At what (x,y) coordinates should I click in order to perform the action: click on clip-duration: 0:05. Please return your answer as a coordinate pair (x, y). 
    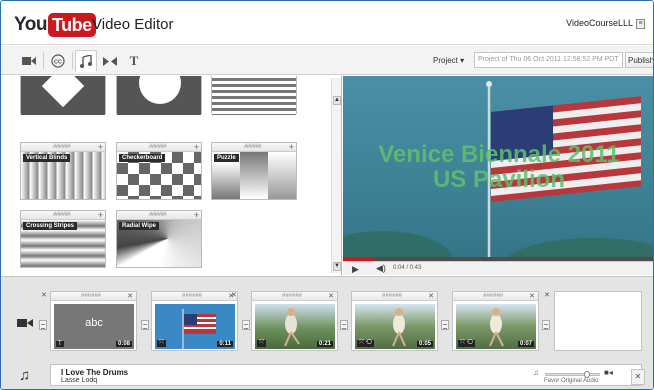
    Looking at the image, I should click on (424, 344).